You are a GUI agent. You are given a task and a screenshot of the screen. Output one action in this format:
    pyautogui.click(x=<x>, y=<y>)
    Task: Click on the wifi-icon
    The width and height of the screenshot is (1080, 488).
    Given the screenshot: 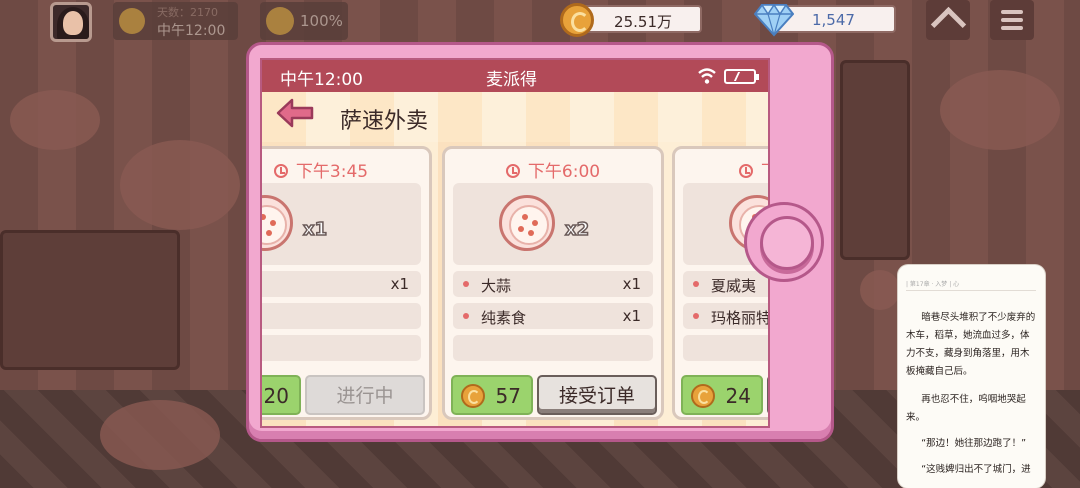 What is the action you would take?
    pyautogui.click(x=707, y=76)
    